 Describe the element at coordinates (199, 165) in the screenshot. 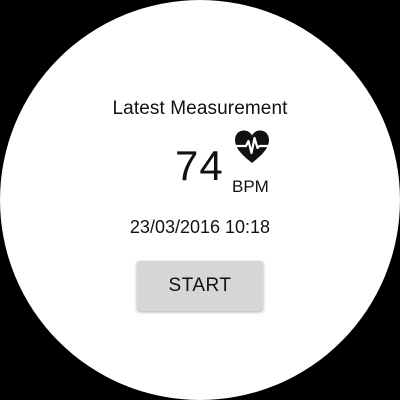

I see `heart-rate-value: 74` at that location.